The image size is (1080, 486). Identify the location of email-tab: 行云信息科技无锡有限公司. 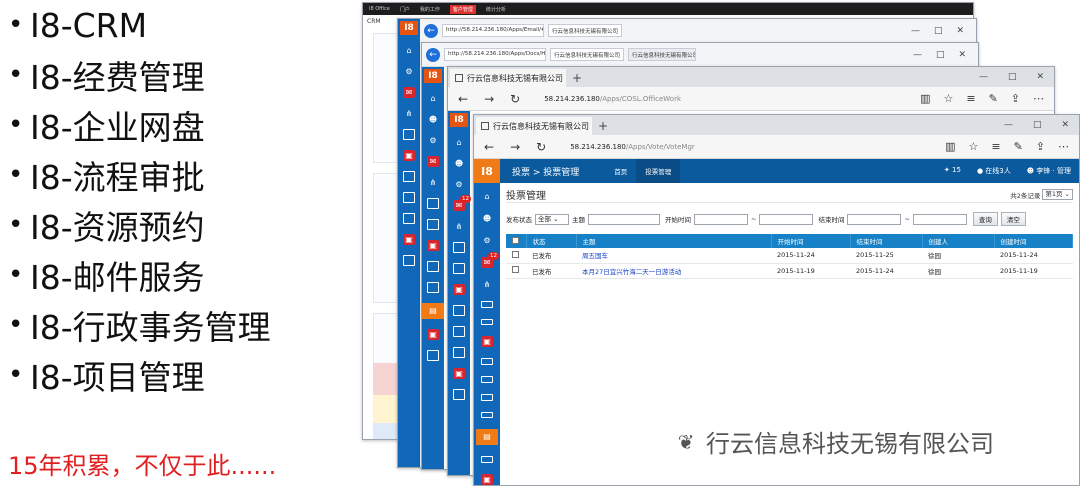
(585, 30).